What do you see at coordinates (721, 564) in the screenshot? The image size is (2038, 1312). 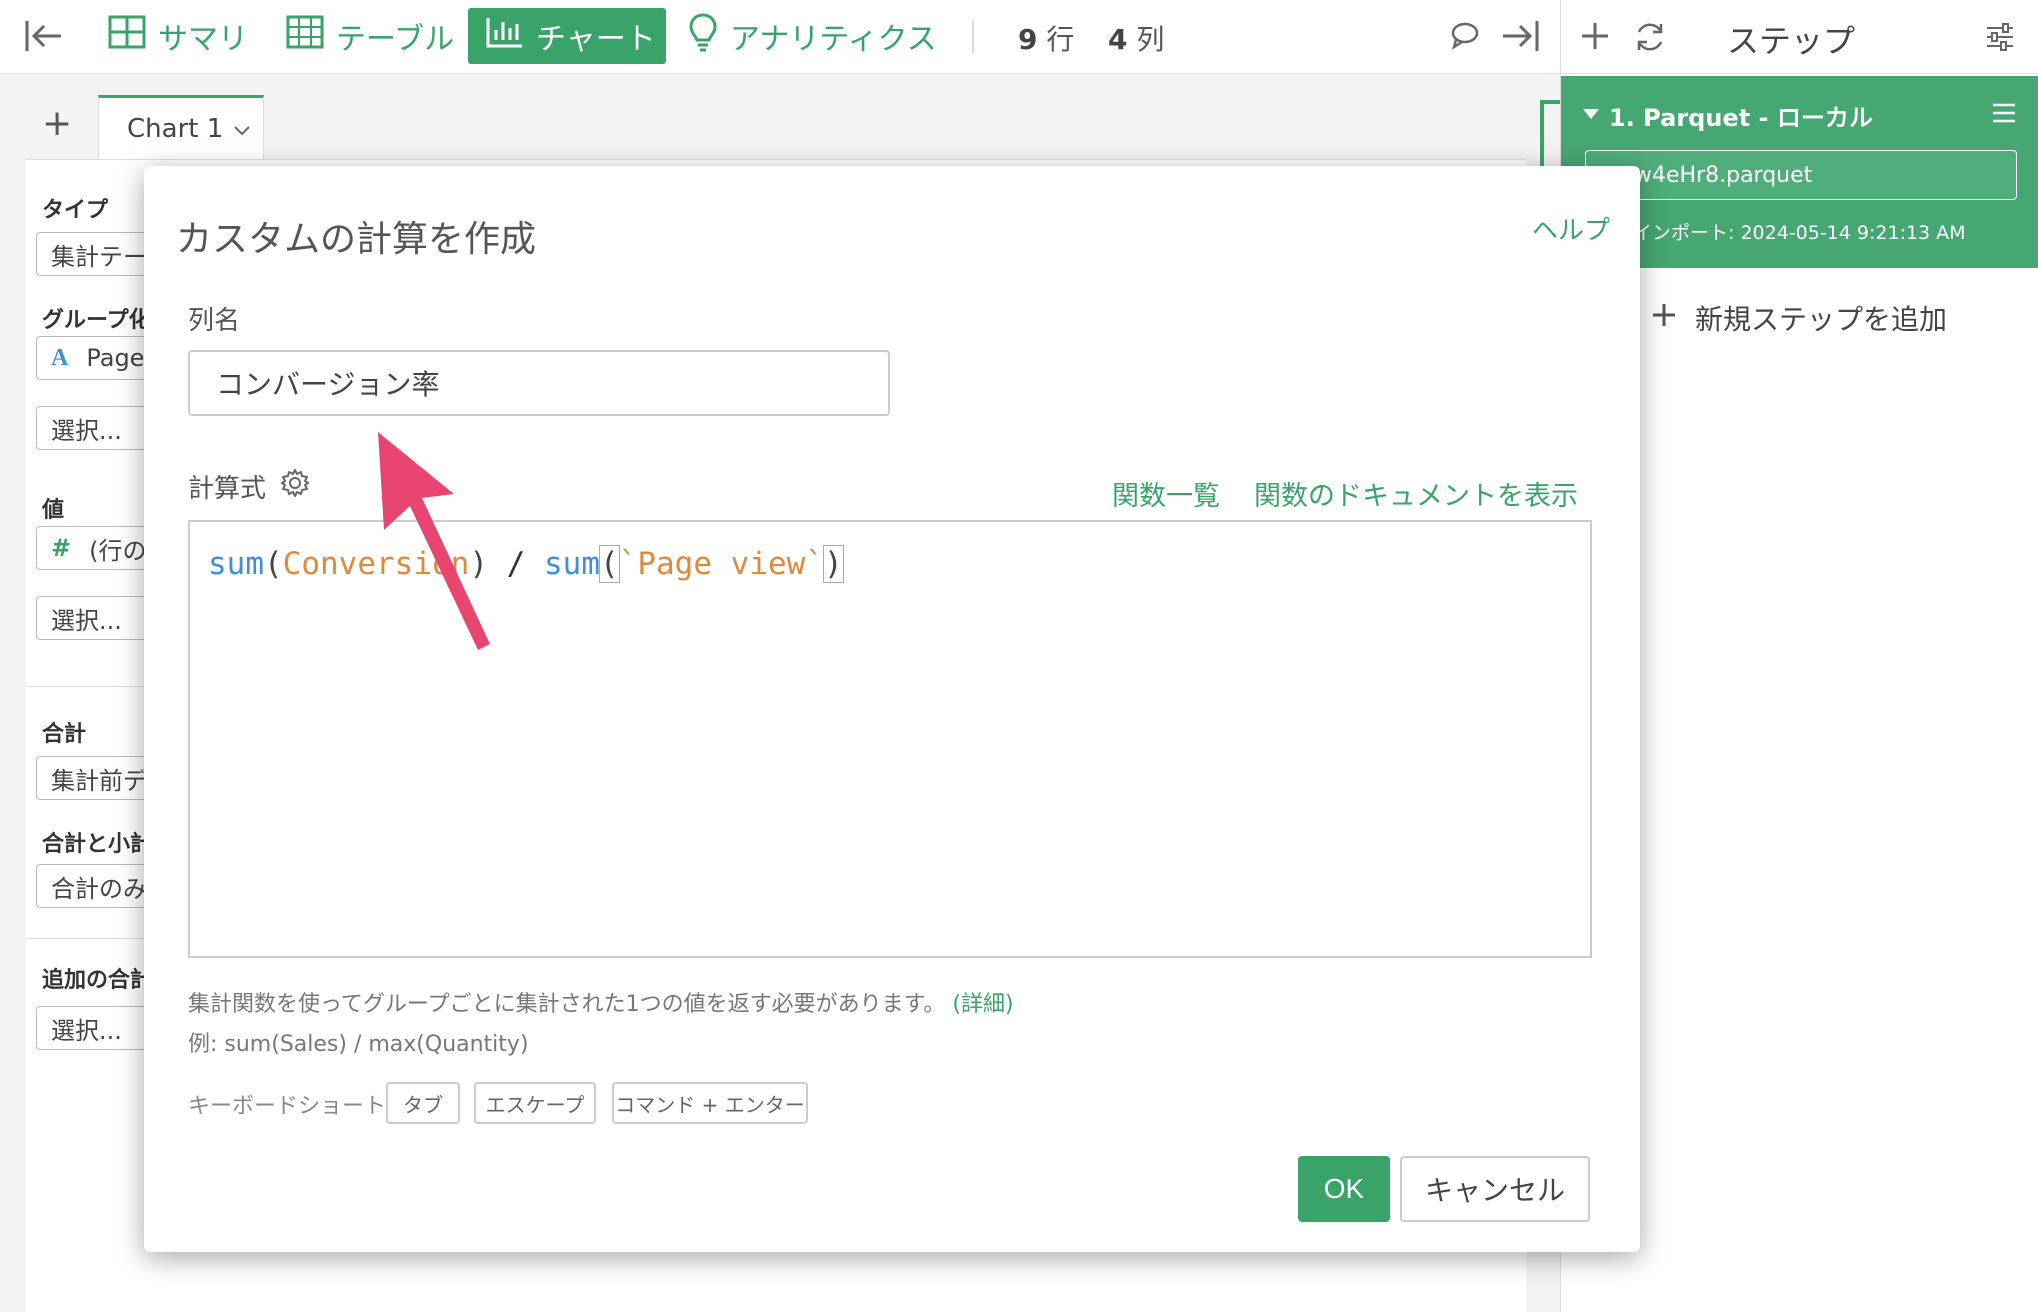 I see `code-identifier: `Page view`` at bounding box center [721, 564].